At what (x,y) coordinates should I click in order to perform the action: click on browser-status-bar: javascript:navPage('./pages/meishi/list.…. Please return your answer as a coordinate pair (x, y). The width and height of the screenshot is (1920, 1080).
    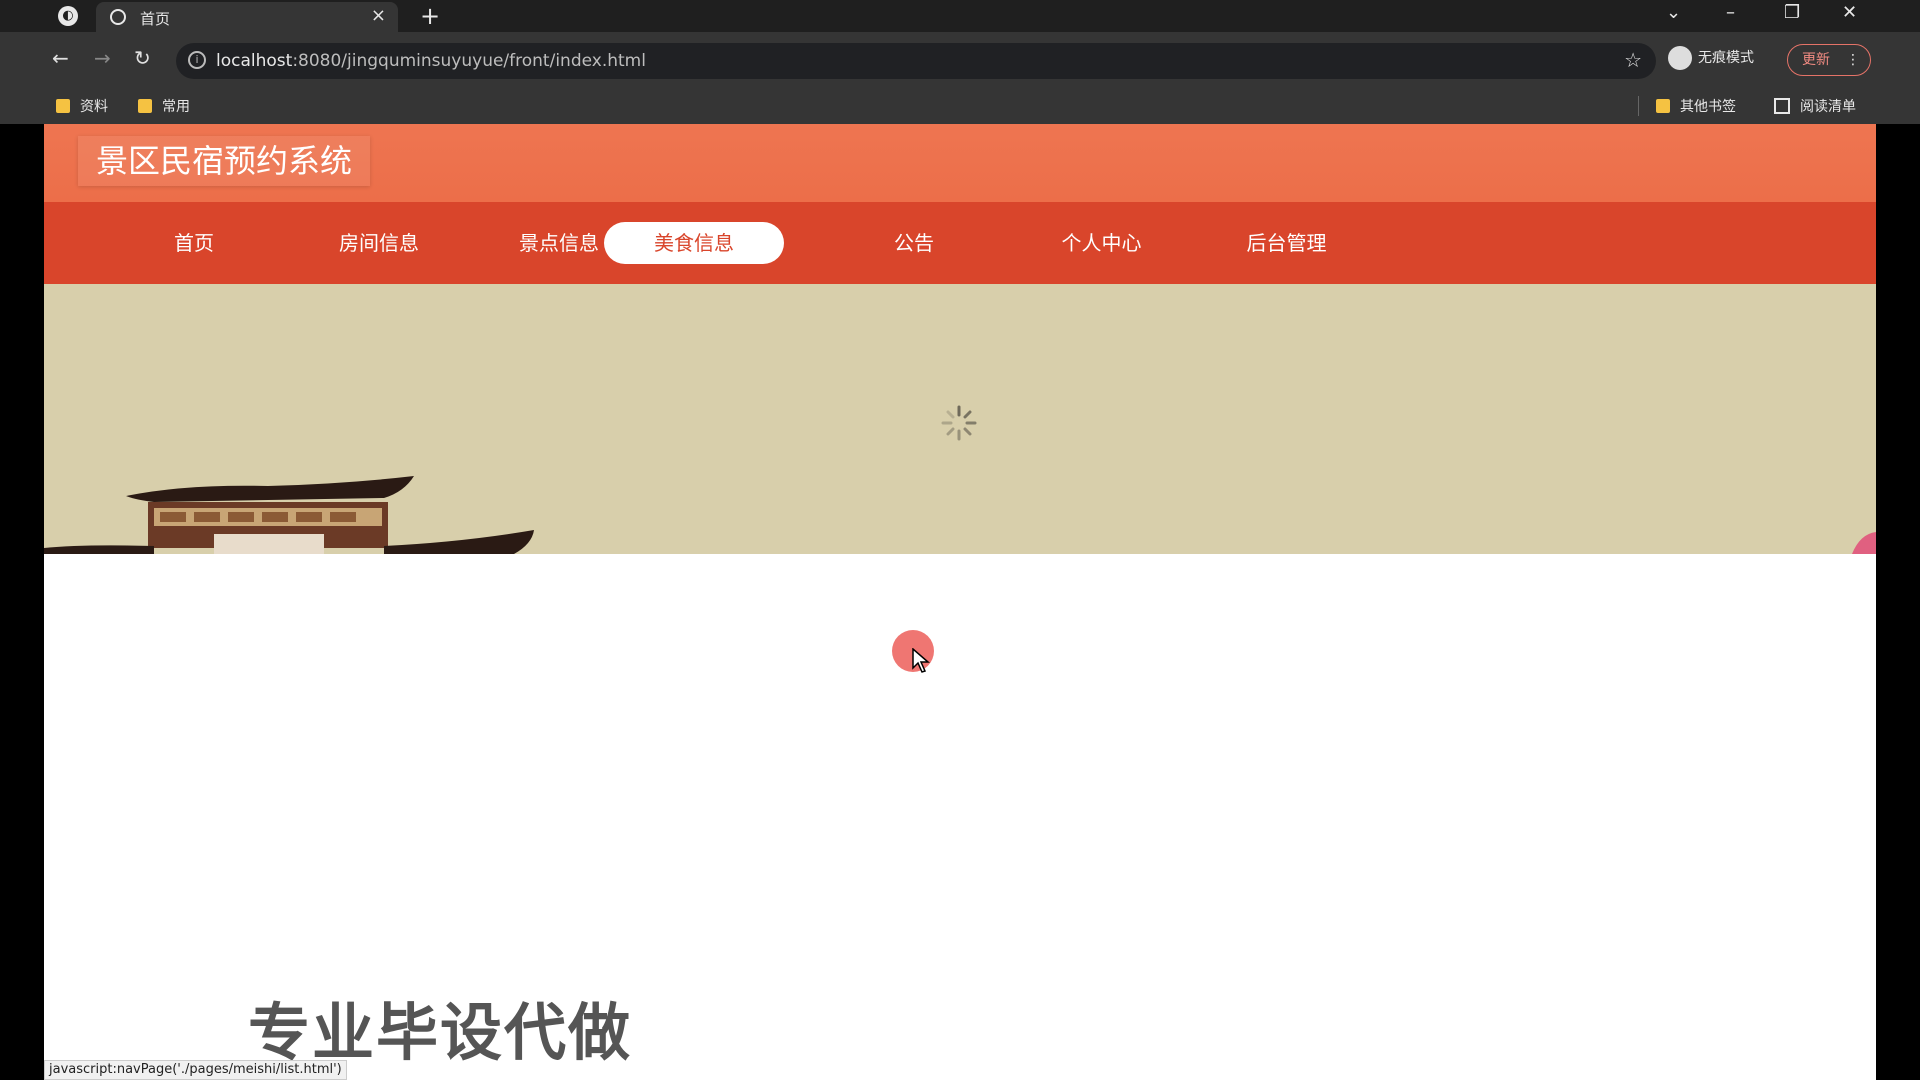
    Looking at the image, I should click on (195, 1070).